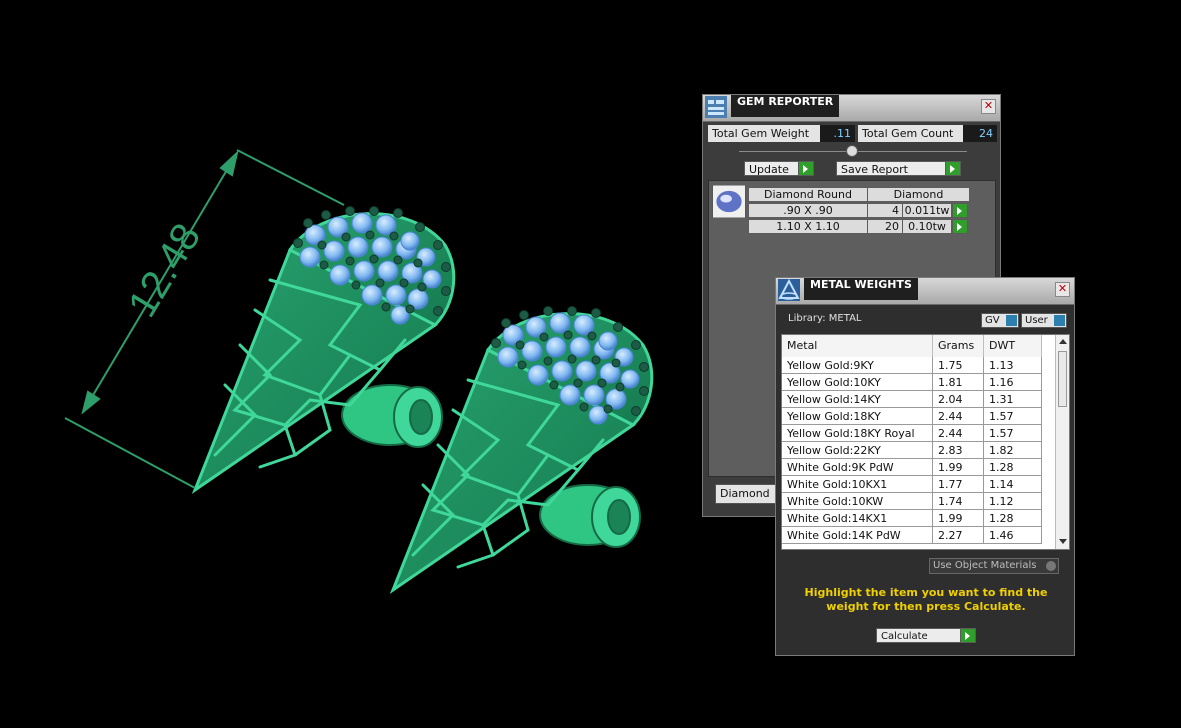  I want to click on dwt-cell: 1.16, so click(1013, 382).